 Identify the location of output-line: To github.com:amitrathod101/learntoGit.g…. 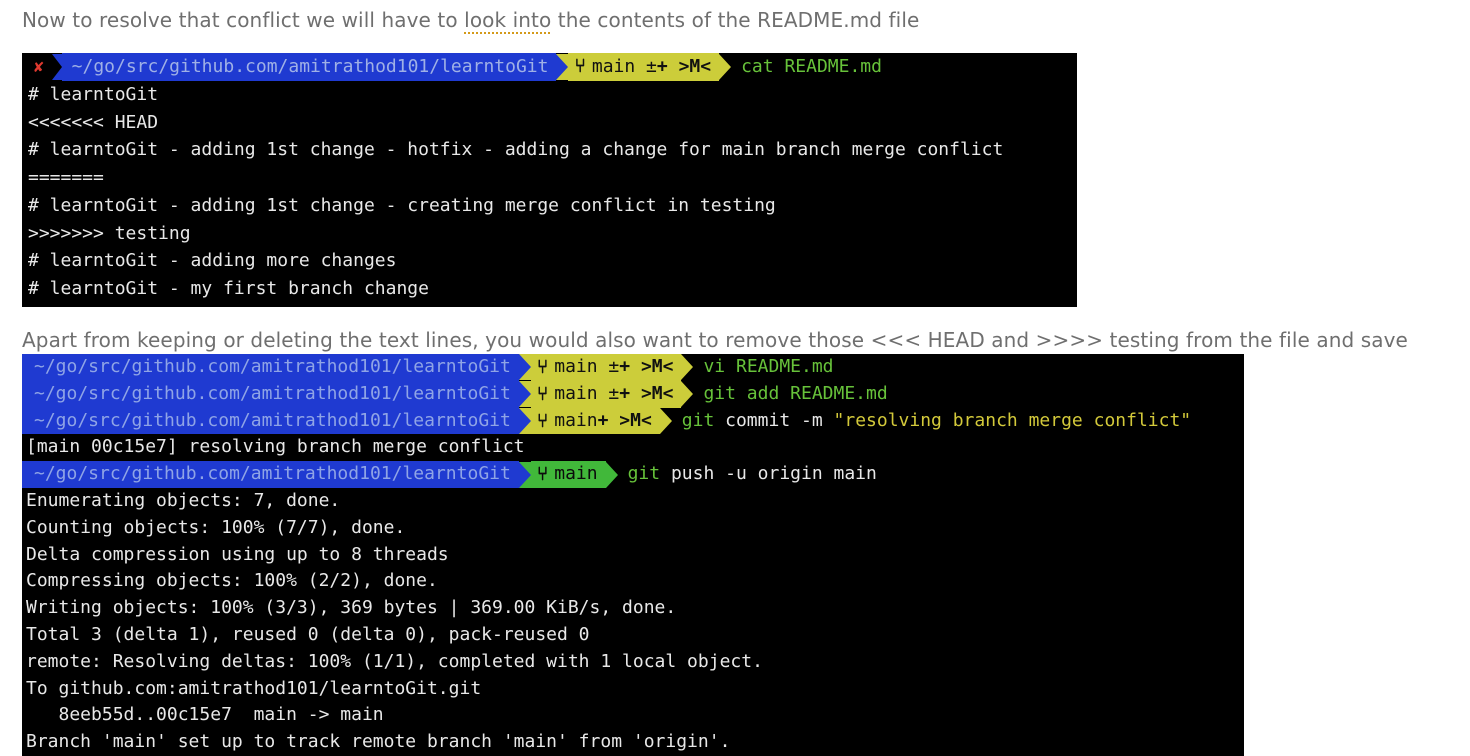
(254, 688).